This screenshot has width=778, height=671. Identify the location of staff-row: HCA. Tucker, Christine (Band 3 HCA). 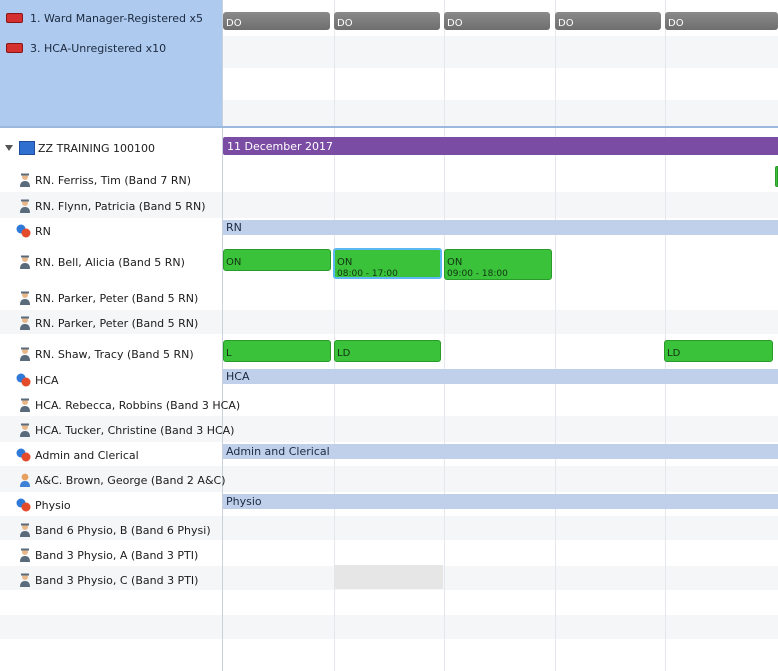
(117, 430).